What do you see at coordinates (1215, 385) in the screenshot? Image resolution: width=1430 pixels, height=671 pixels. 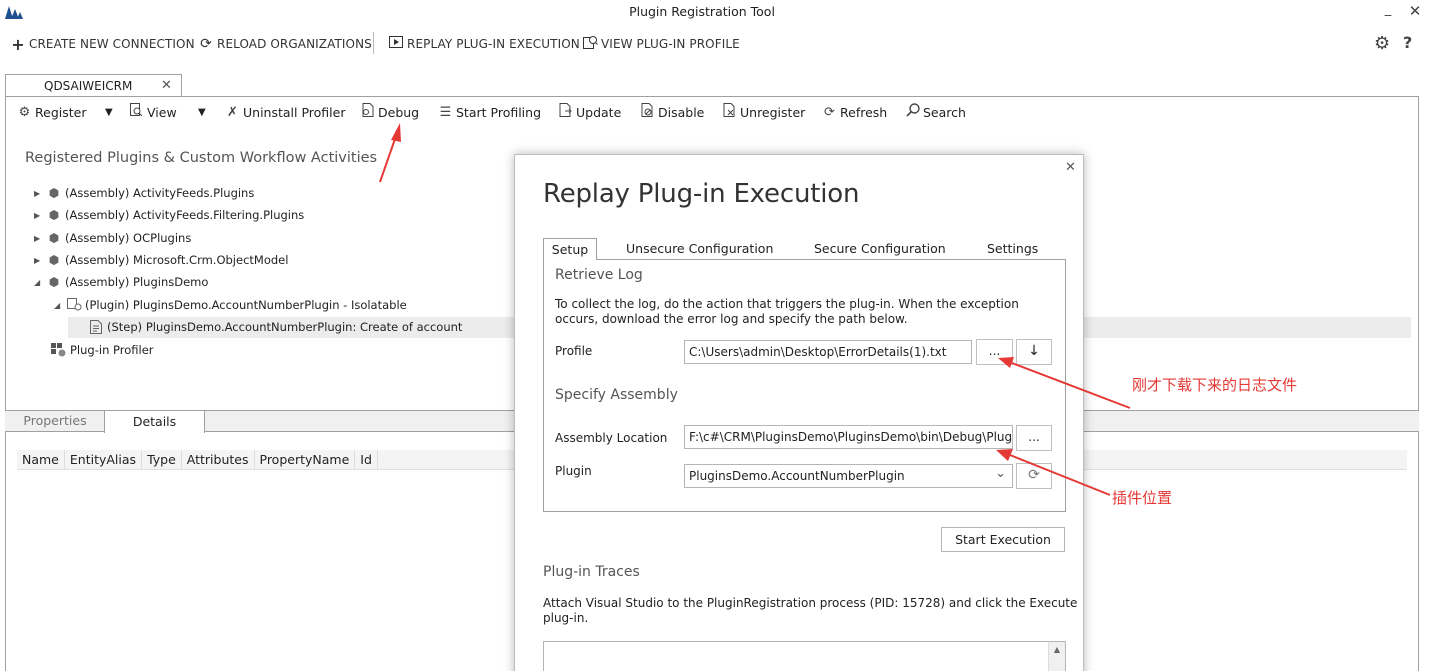 I see `annotation-log-file: 刚才下载下来的日志文件` at bounding box center [1215, 385].